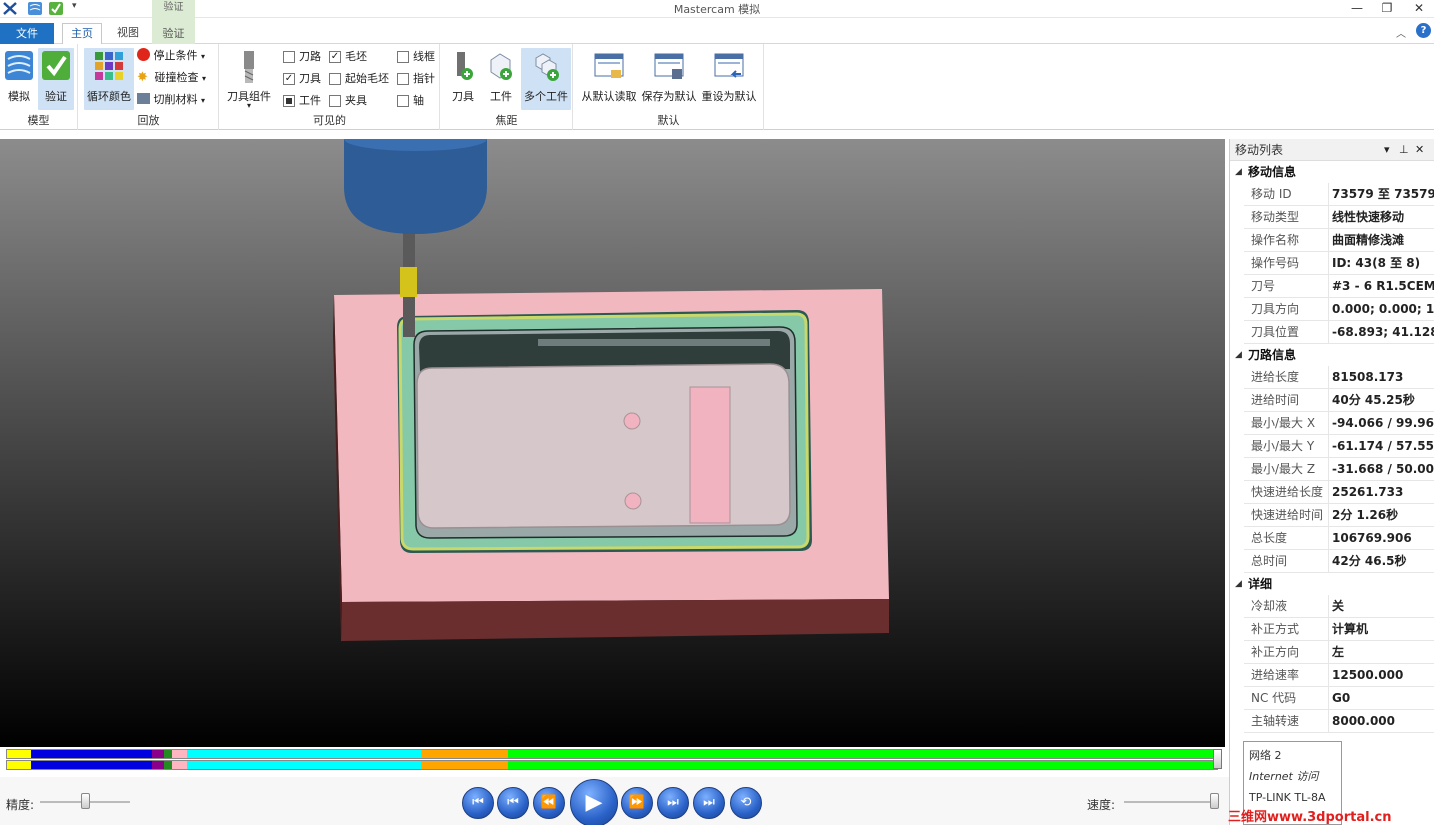 This screenshot has height=825, width=1434. What do you see at coordinates (463, 79) in the screenshot?
I see `focus-tool-button: 刀具` at bounding box center [463, 79].